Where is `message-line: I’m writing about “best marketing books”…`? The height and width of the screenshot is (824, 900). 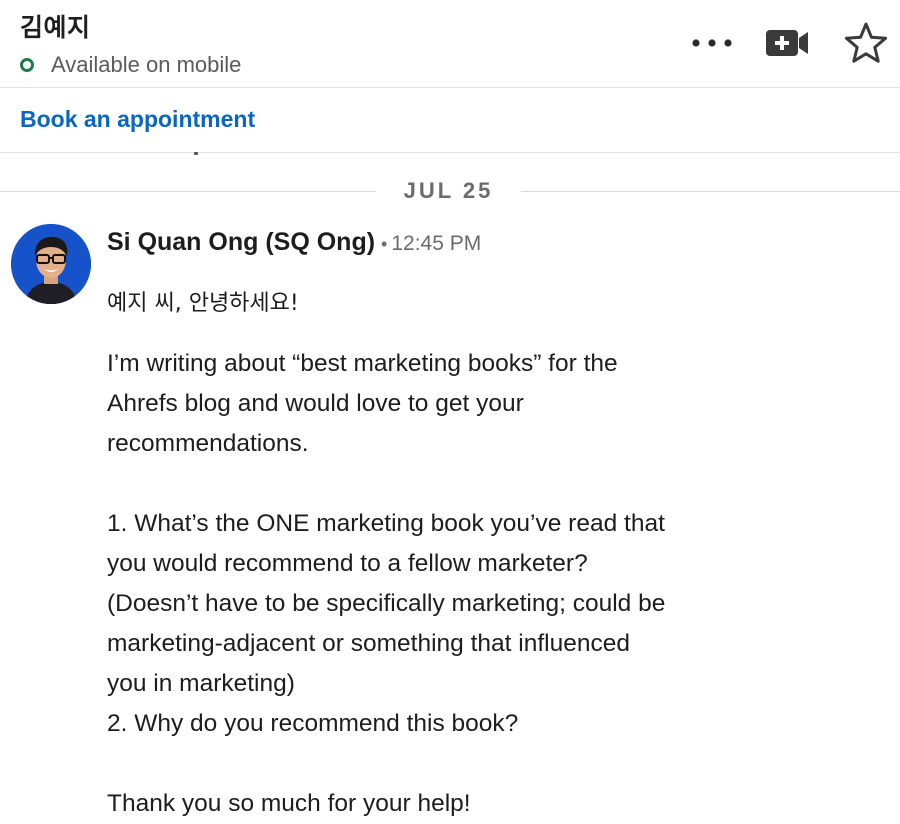 message-line: I’m writing about “best marketing books”… is located at coordinates (362, 363).